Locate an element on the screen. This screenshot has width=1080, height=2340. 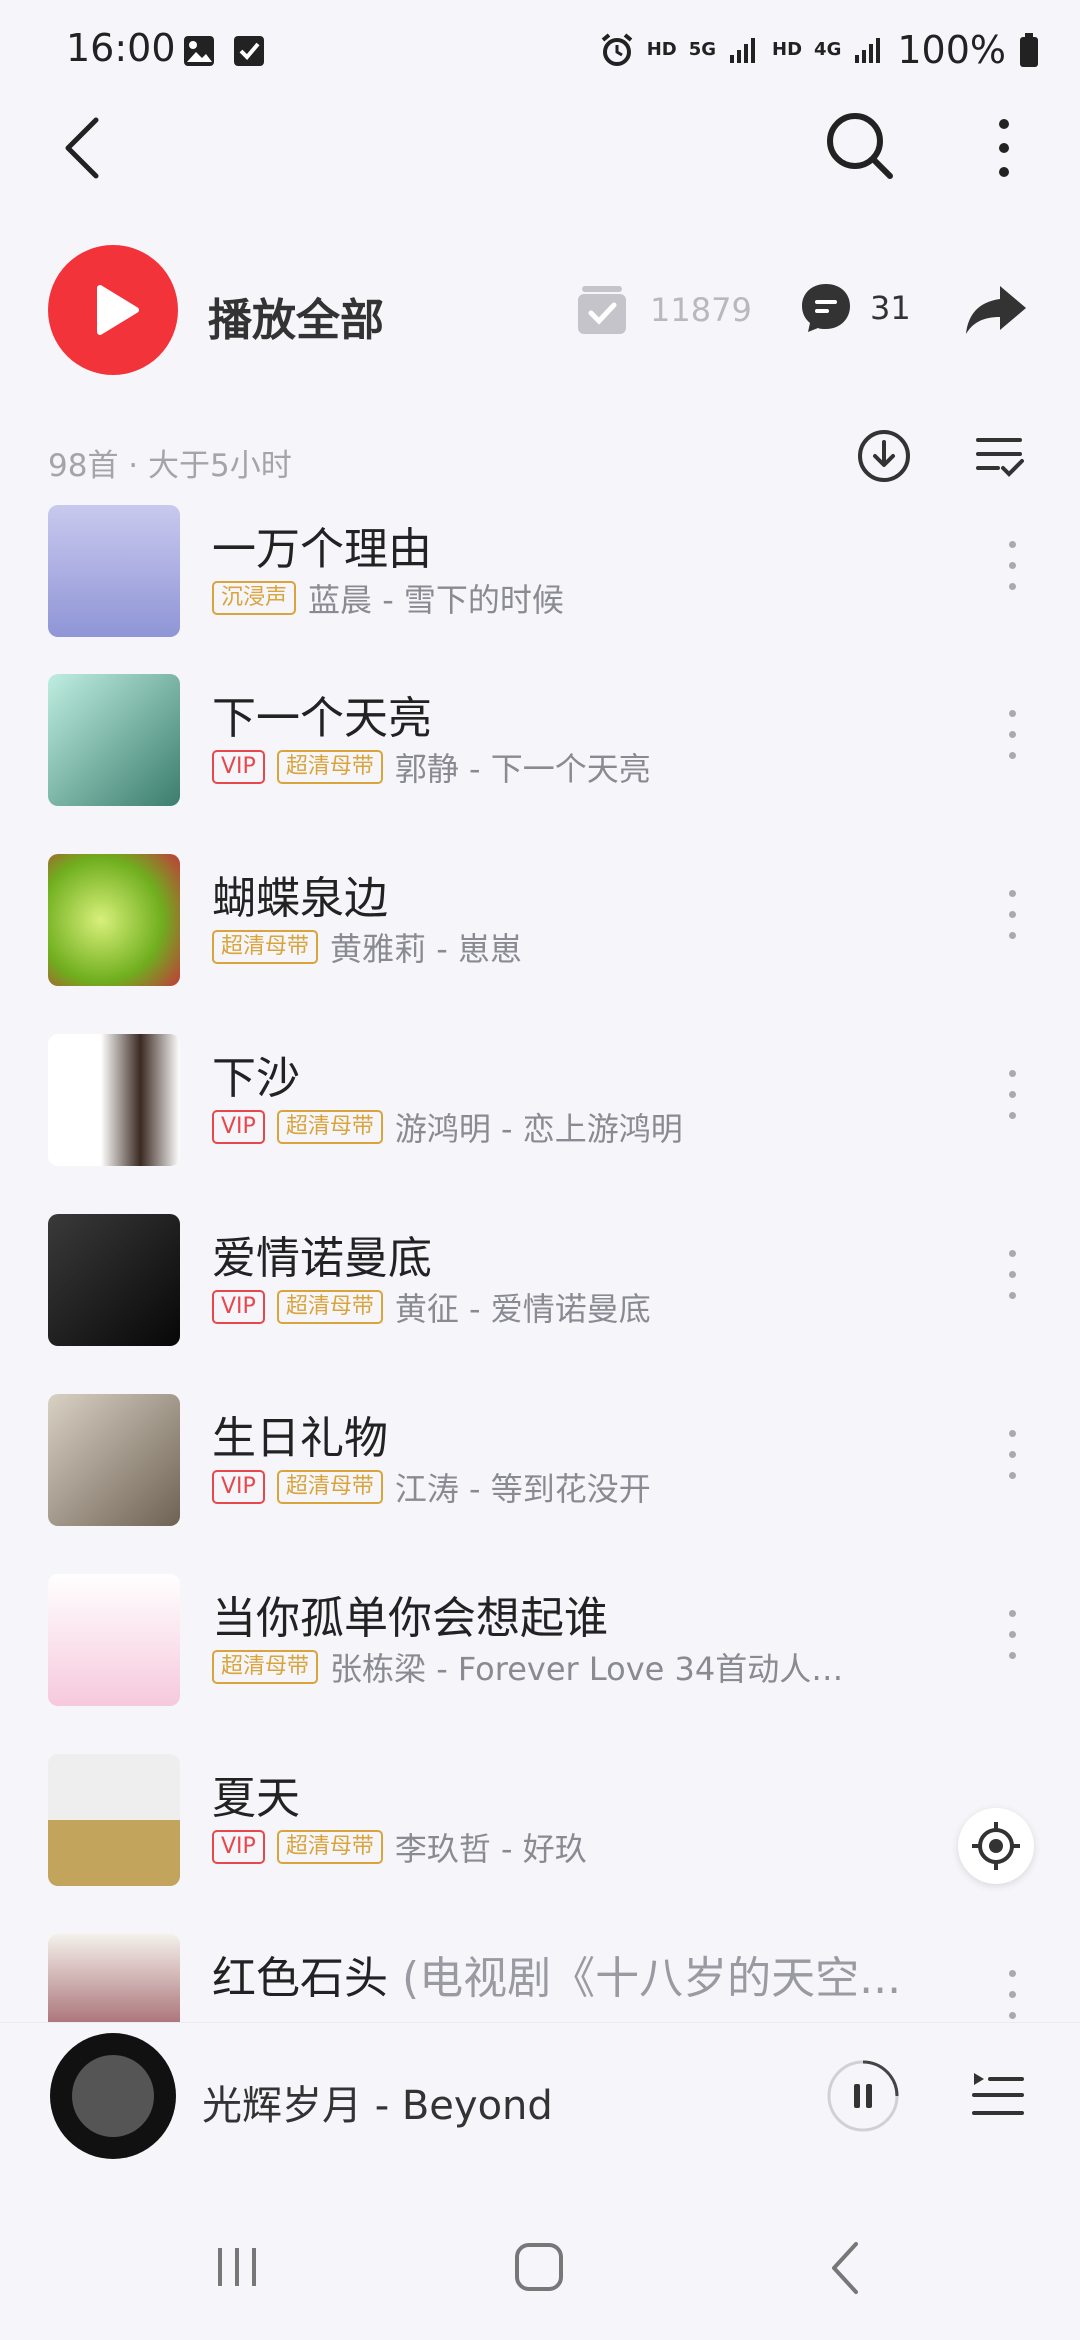
hd-label: HD is located at coordinates (661, 49).